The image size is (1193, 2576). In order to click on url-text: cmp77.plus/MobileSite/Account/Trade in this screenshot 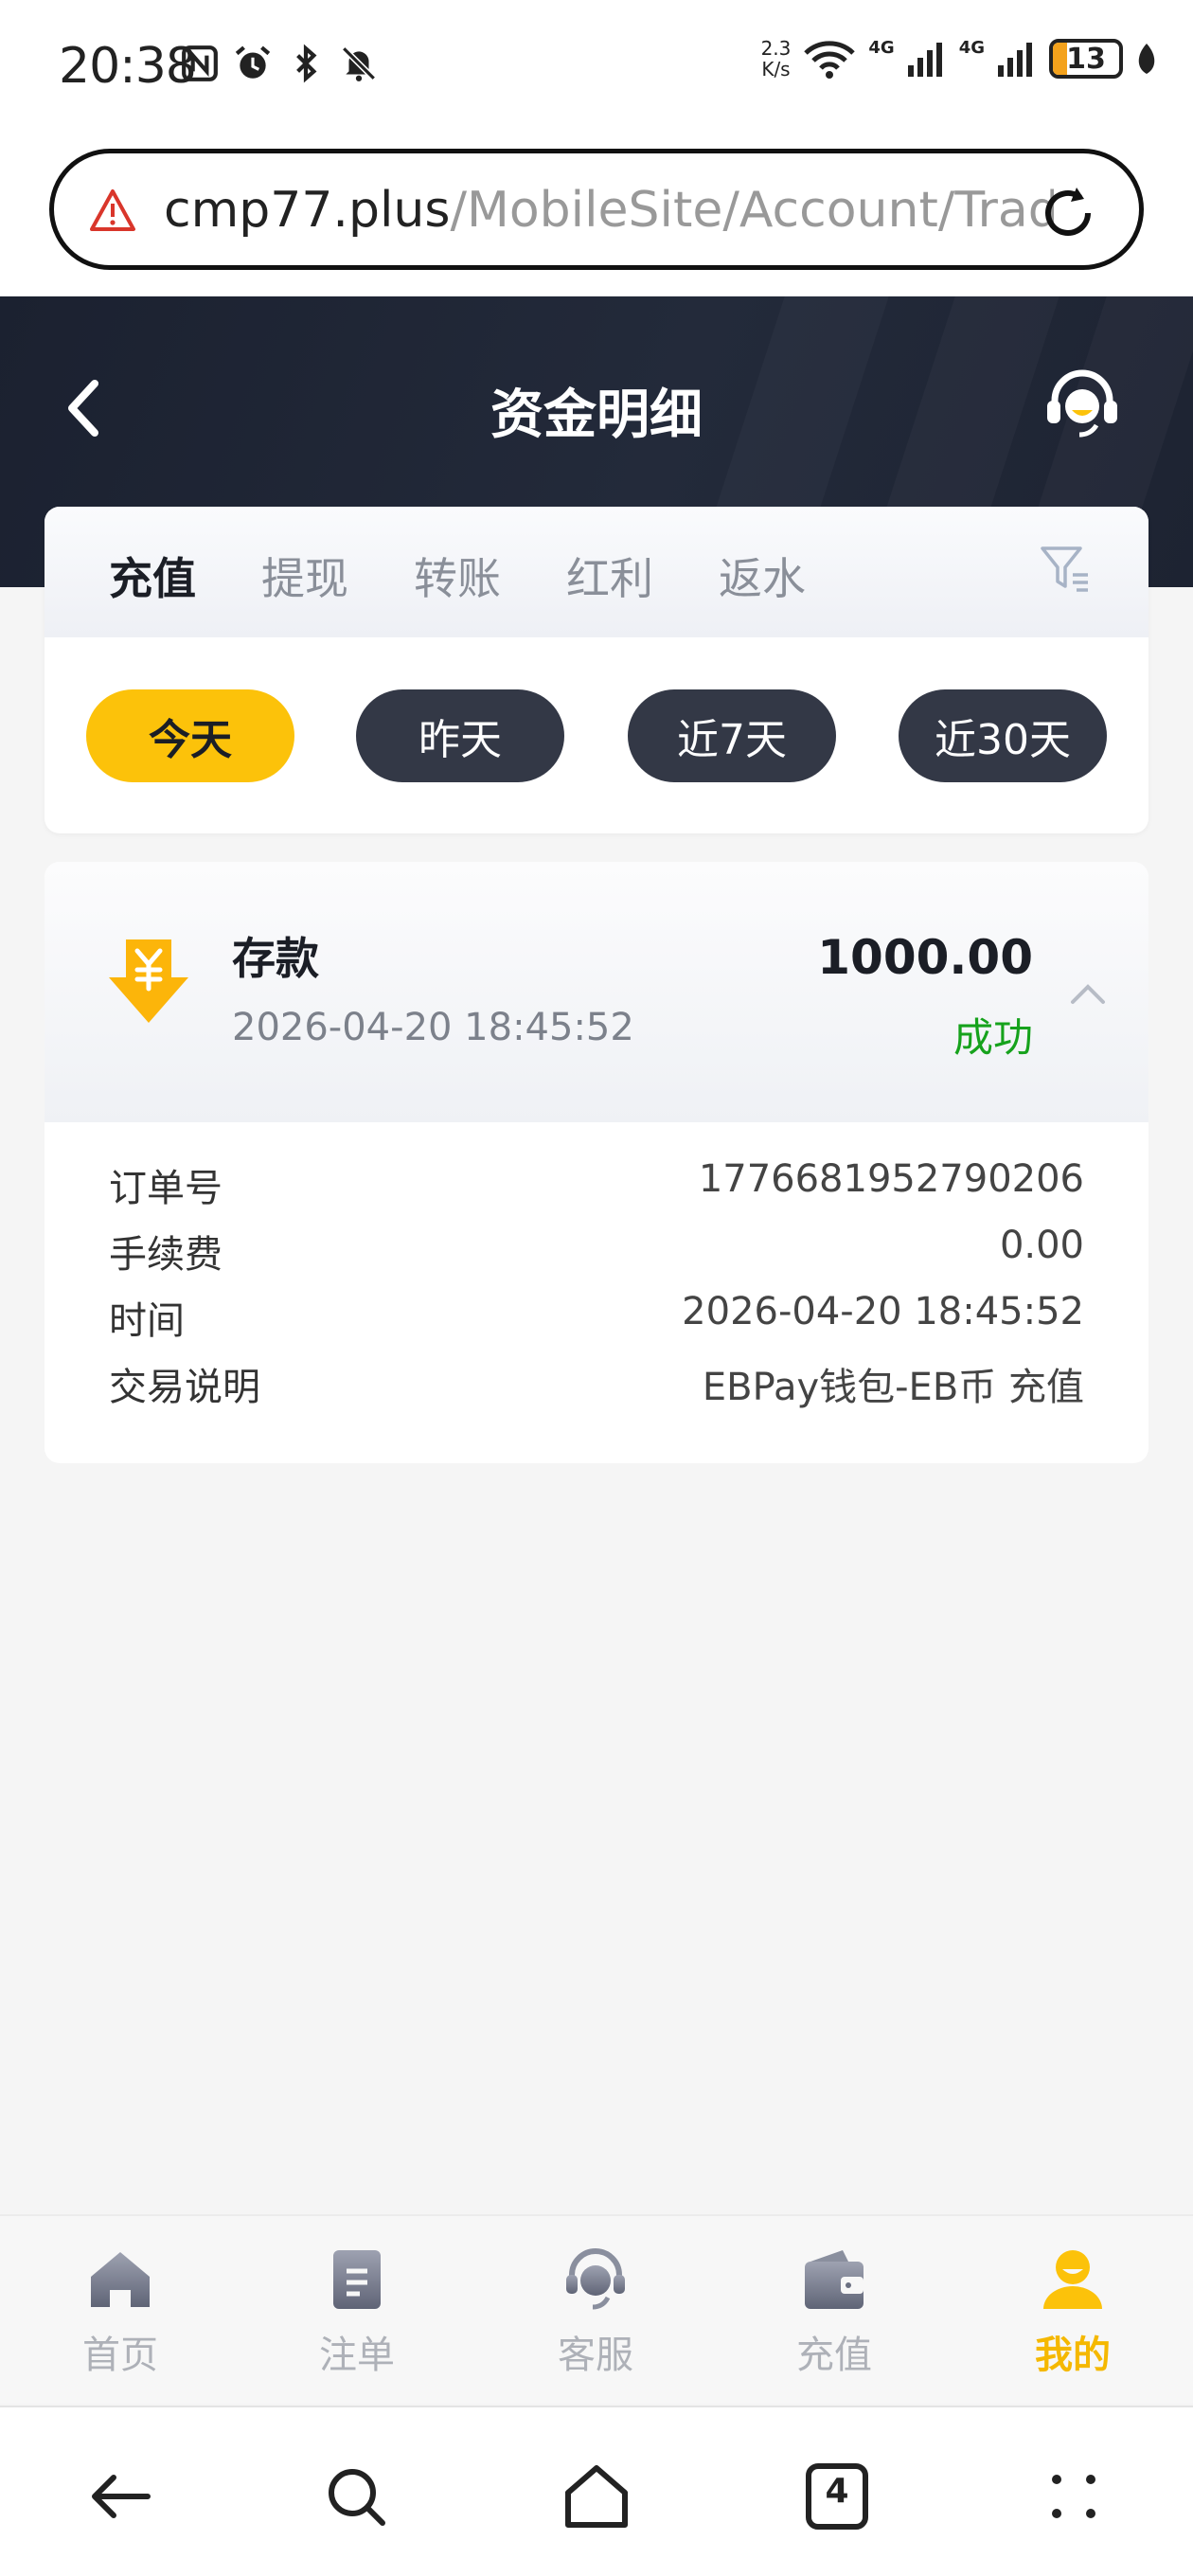, I will do `click(609, 212)`.